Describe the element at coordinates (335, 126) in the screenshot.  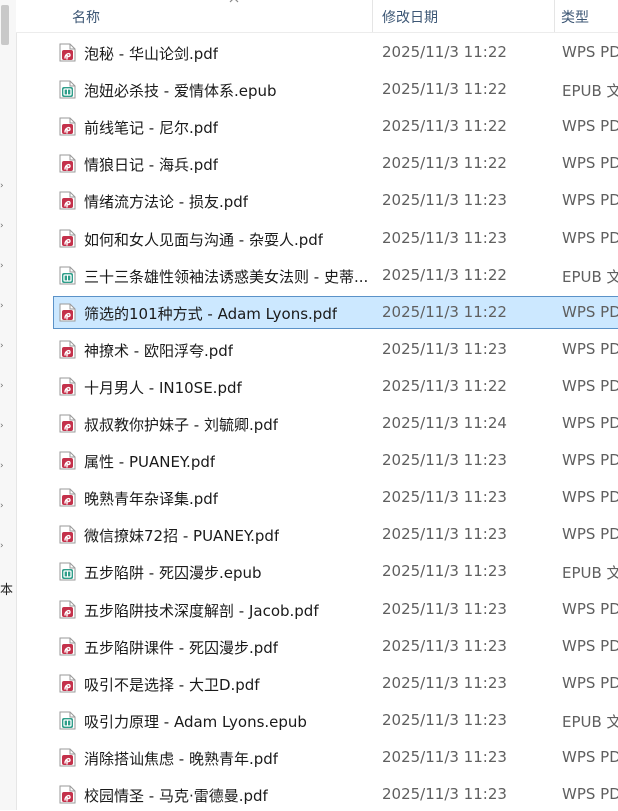
I see `file-row: 前线笔记 - 尼尔.pdf 2025/11/3 11:22 WPS PD` at that location.